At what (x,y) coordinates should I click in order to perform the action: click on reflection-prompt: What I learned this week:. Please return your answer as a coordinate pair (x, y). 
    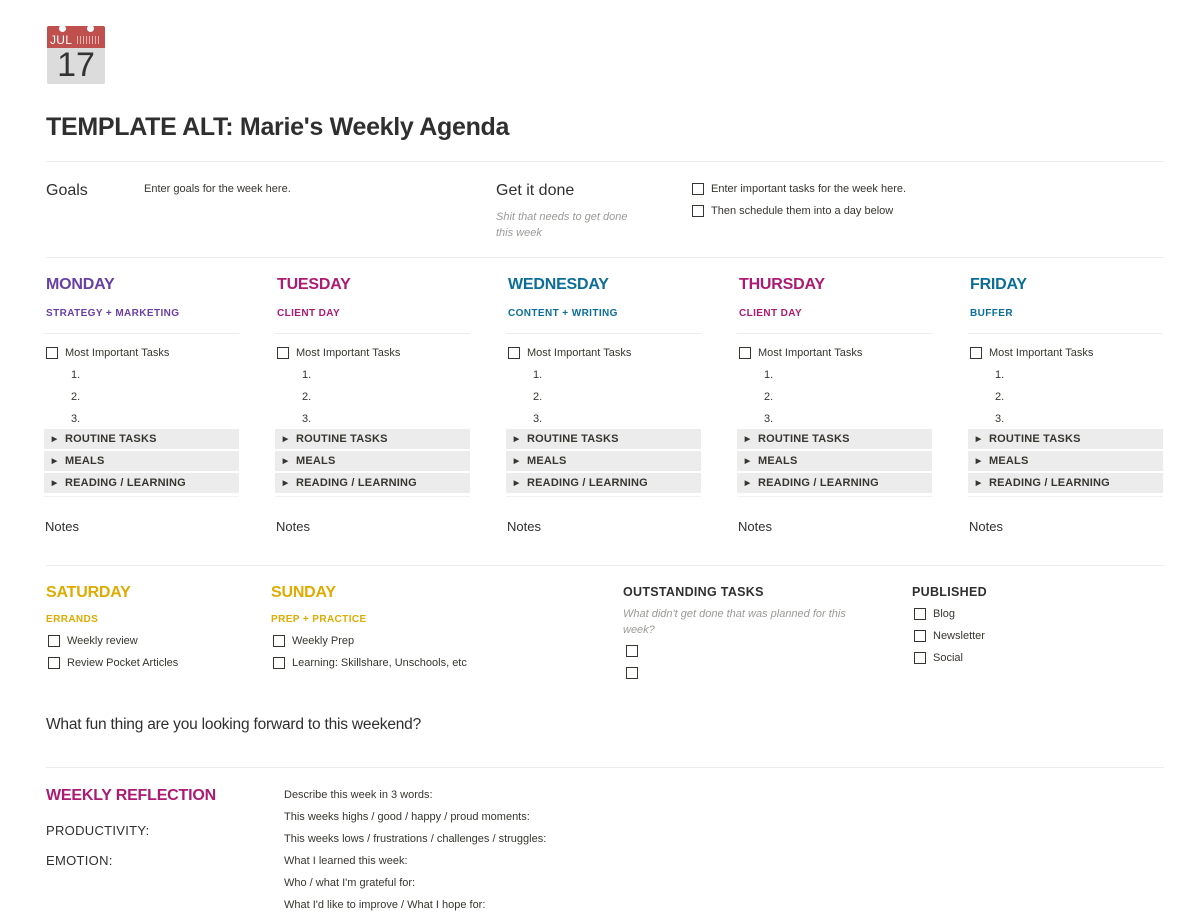
    Looking at the image, I should click on (346, 861).